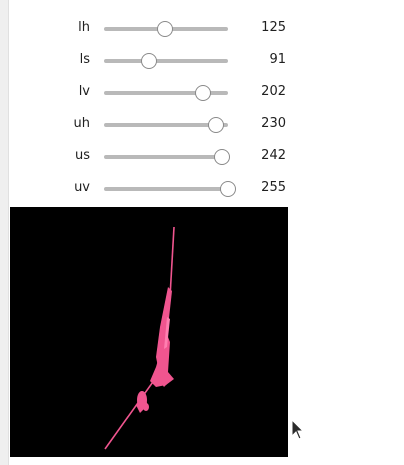 This screenshot has width=404, height=465. Describe the element at coordinates (84, 91) in the screenshot. I see `slider-label: lv` at that location.